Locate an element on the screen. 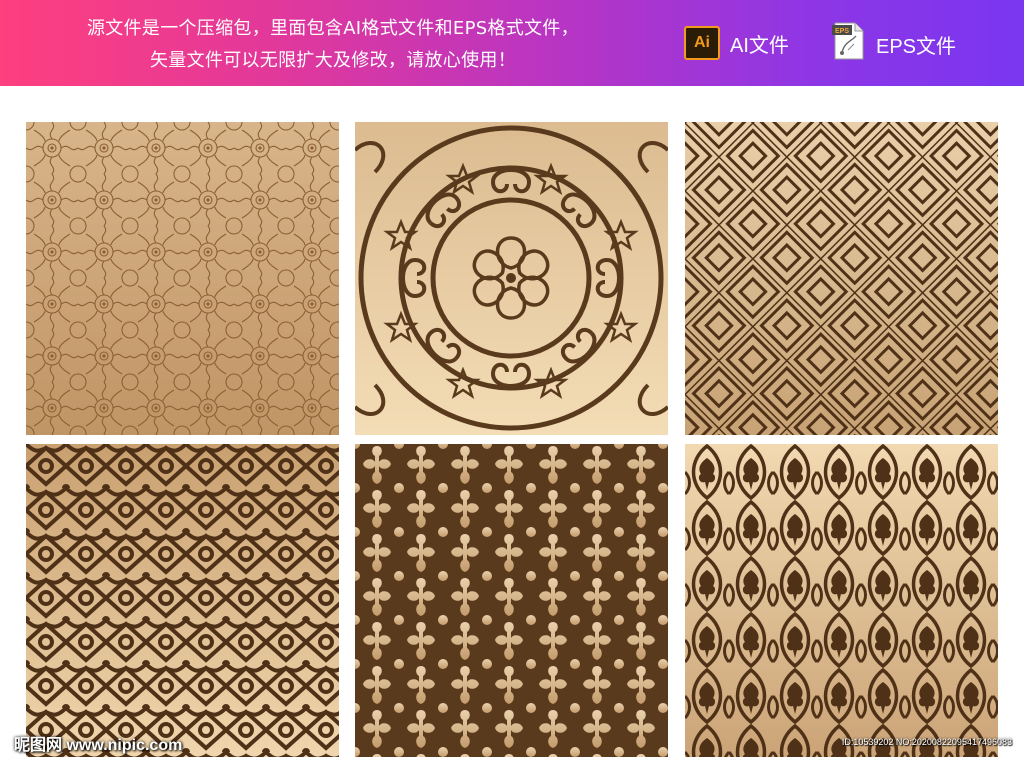 Image resolution: width=1024 pixels, height=761 pixels. eps-file-label: EPS文件 is located at coordinates (916, 46).